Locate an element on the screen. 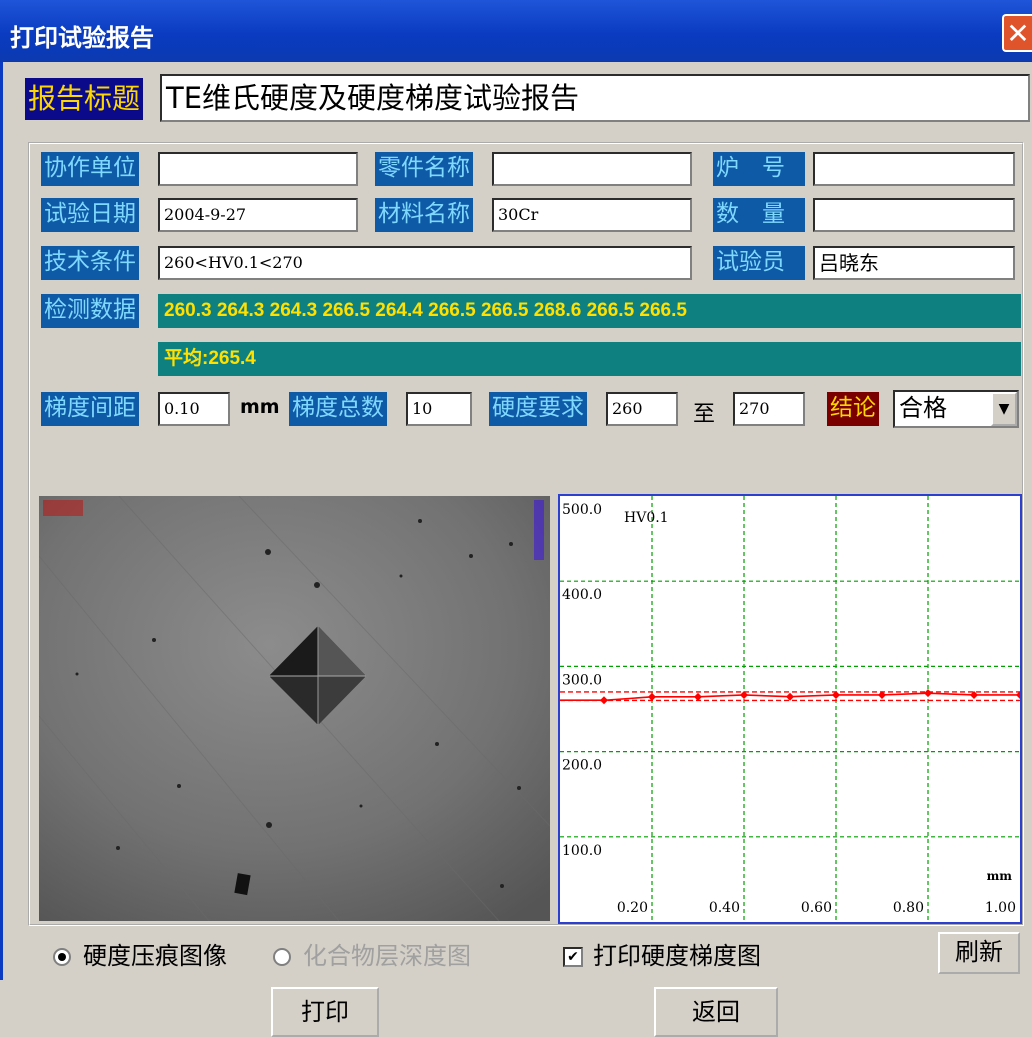 This screenshot has width=1032, height=1037. radio-checked-icon is located at coordinates (62, 957).